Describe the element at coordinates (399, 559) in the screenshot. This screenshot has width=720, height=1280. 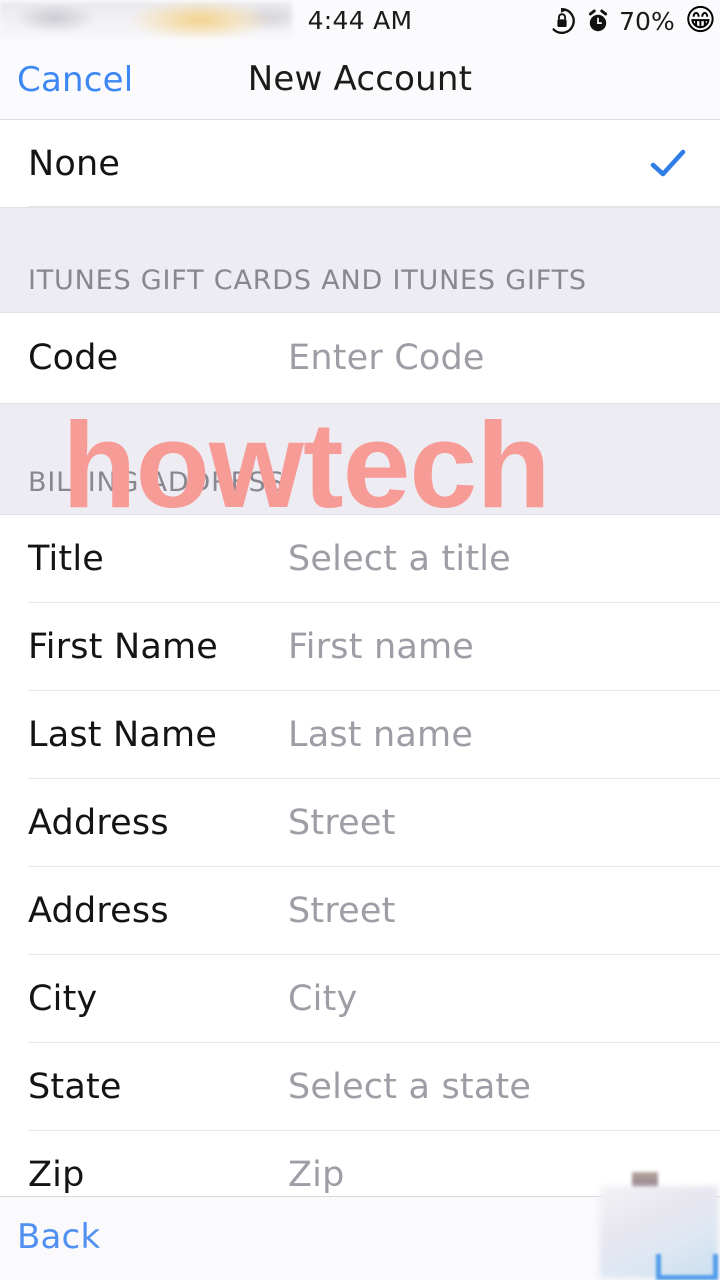
I see `title-select: Select a title` at that location.